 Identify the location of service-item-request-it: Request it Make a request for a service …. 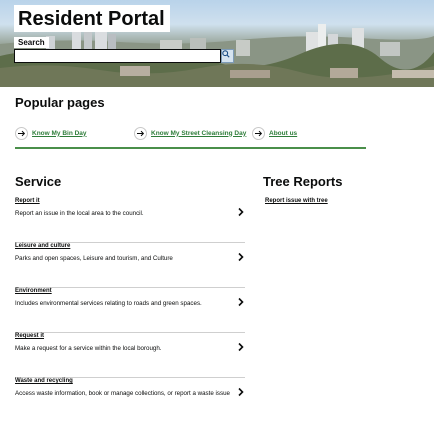
(130, 355).